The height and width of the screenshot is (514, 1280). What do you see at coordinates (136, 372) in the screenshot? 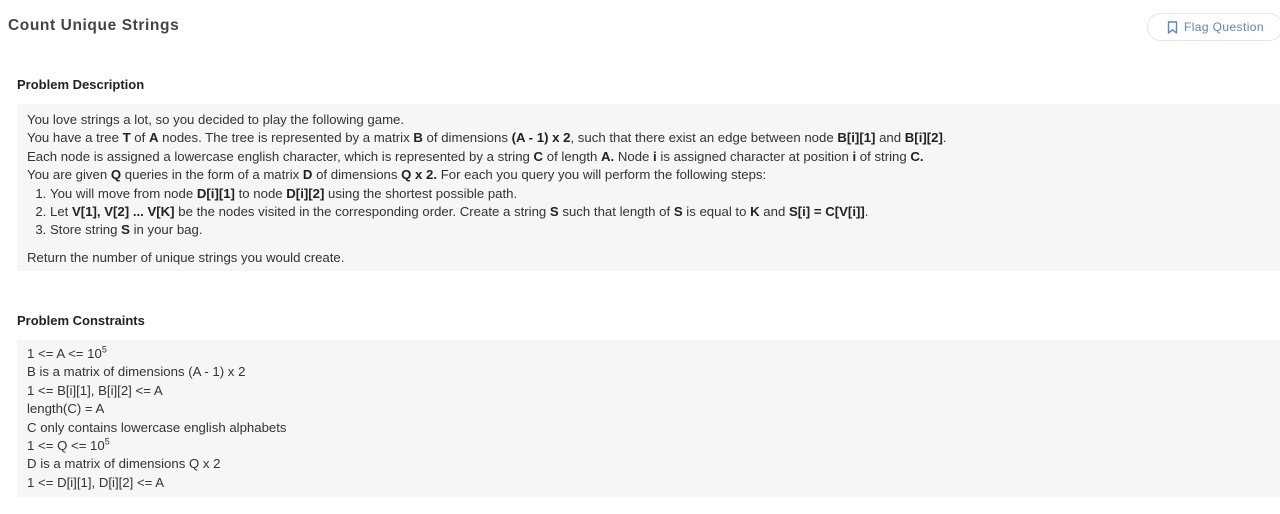
I see `constraint-line: B is a matrix of dimensions (A - 1) x 2` at bounding box center [136, 372].